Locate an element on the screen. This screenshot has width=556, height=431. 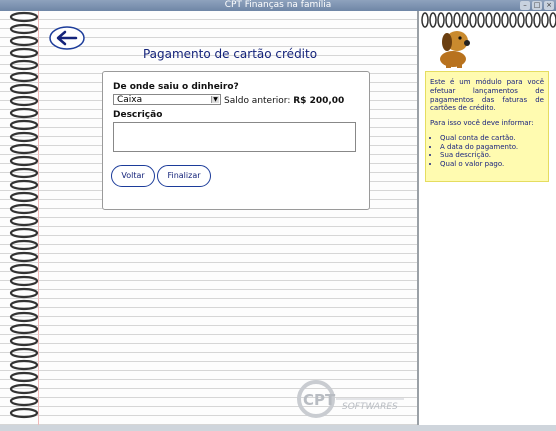
help-item: A data do pagamento. is located at coordinates (492, 147).